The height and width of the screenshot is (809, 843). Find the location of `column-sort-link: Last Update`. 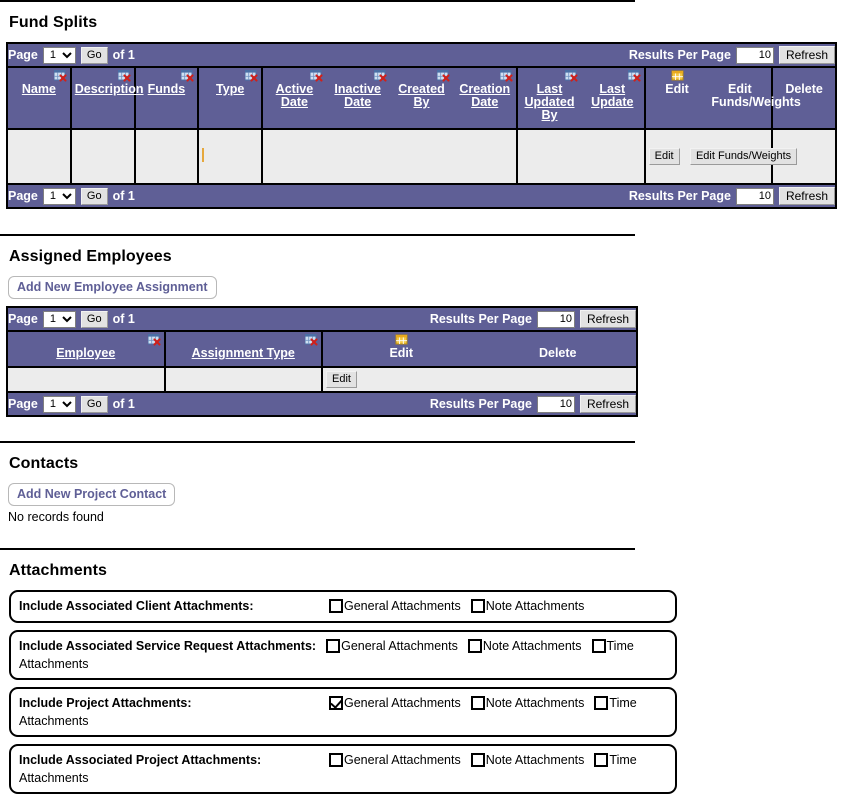

column-sort-link: Last Update is located at coordinates (612, 95).